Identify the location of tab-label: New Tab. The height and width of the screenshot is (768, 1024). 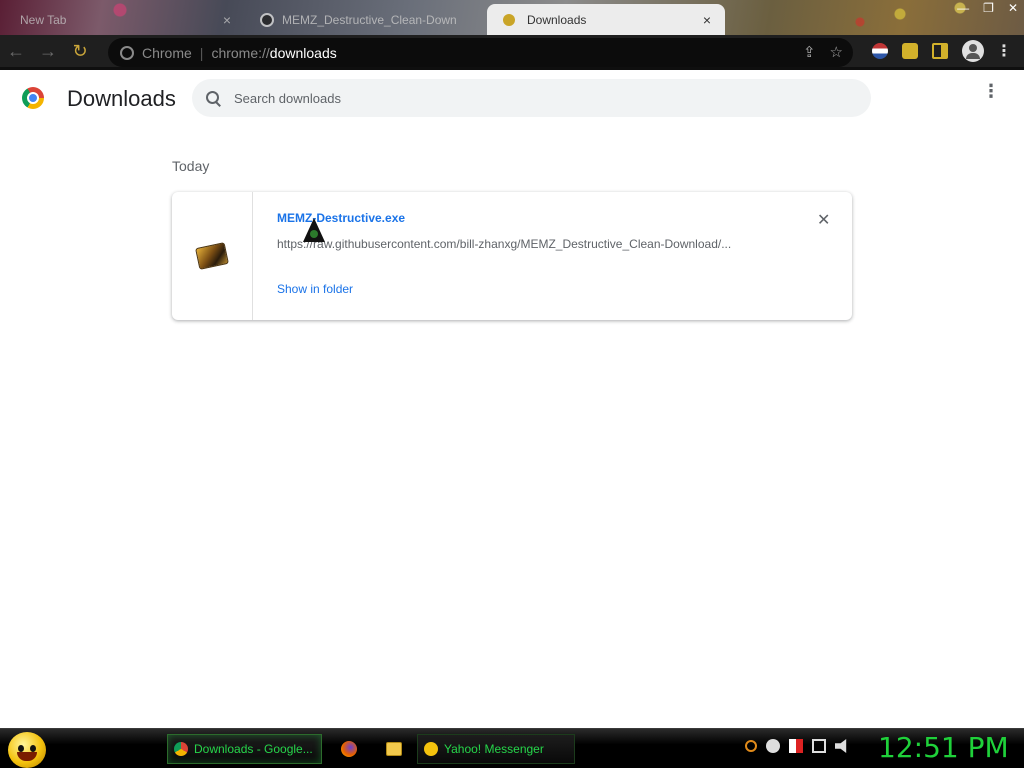
(43, 19).